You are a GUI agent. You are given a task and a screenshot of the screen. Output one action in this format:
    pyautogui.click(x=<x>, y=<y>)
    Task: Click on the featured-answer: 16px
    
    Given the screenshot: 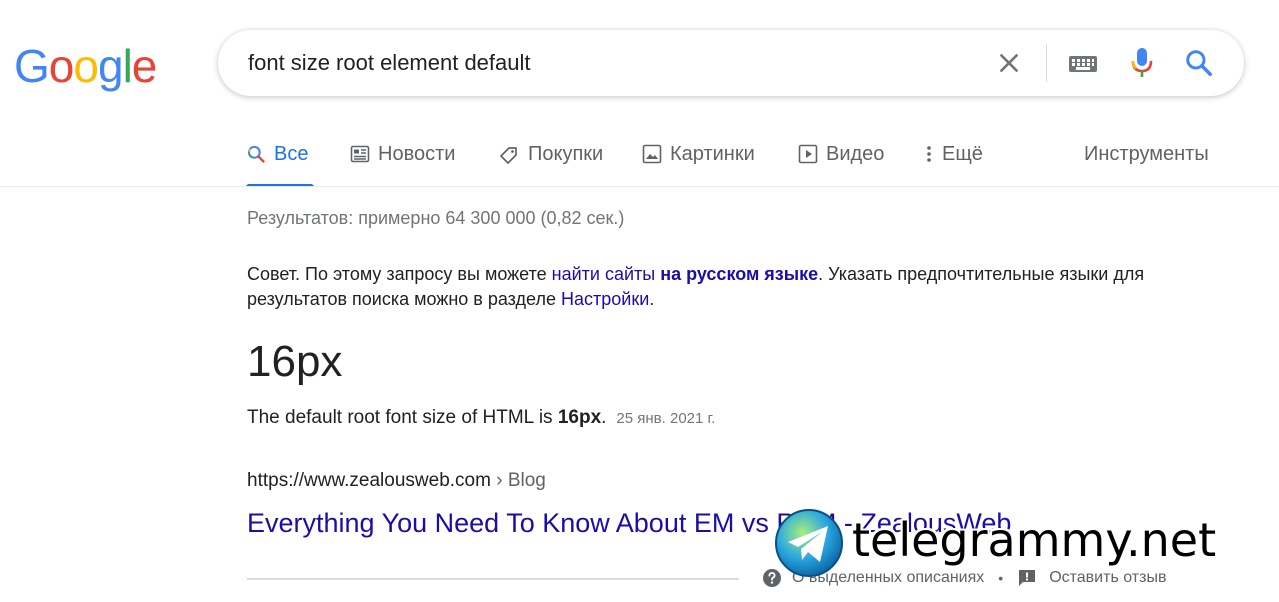 What is the action you would take?
    pyautogui.click(x=295, y=361)
    